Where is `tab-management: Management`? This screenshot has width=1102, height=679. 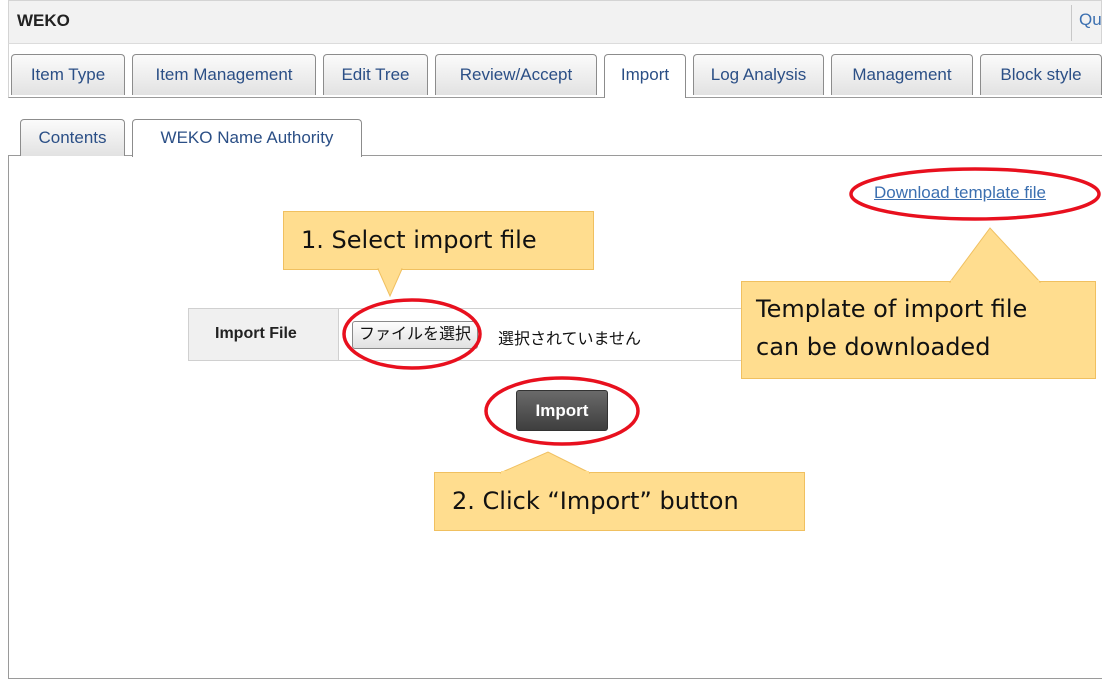
tab-management: Management is located at coordinates (902, 74).